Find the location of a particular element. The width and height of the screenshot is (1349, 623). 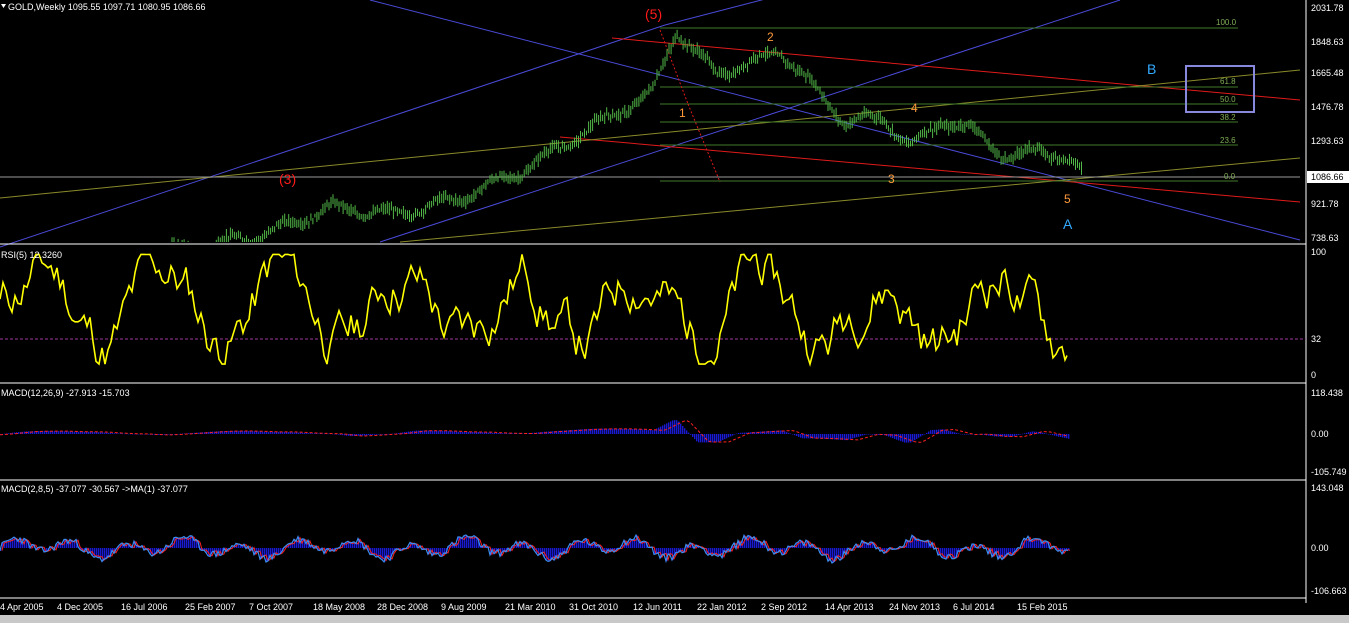

macd1-level-bottom: -105.749 is located at coordinates (1329, 472).